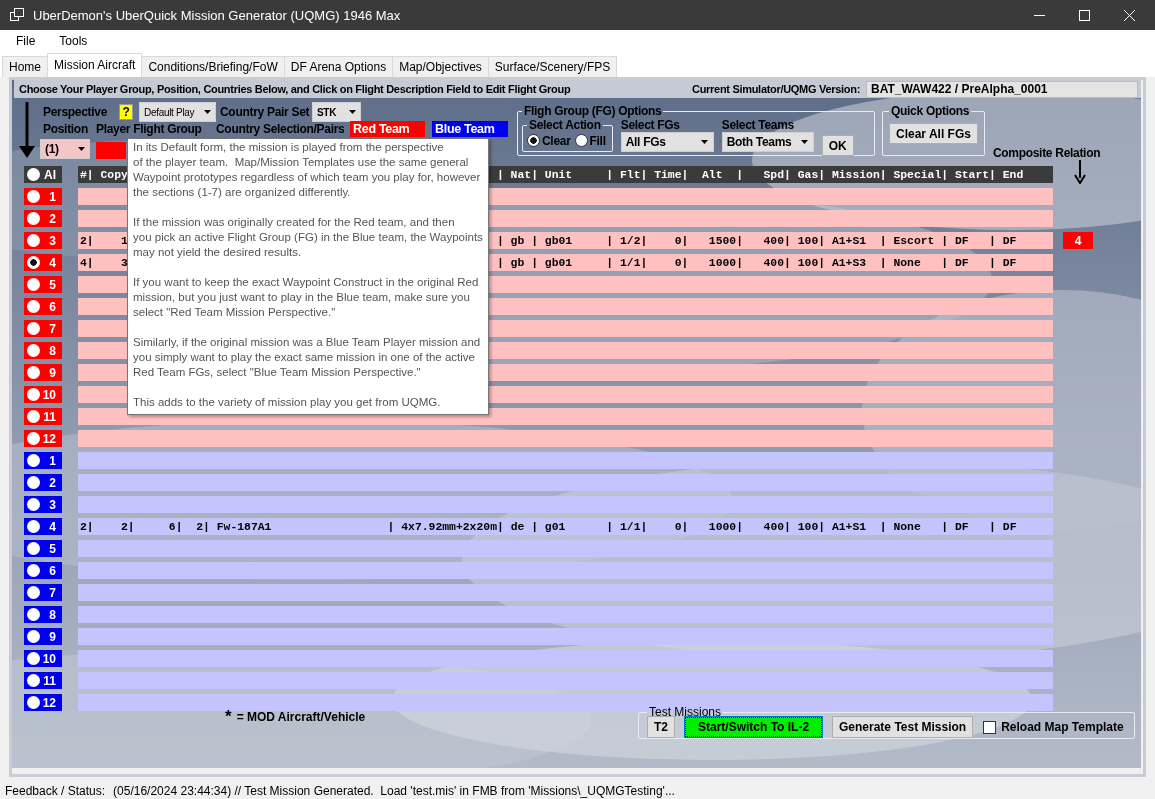  What do you see at coordinates (440, 66) in the screenshot?
I see `tab: Map/Objectives` at bounding box center [440, 66].